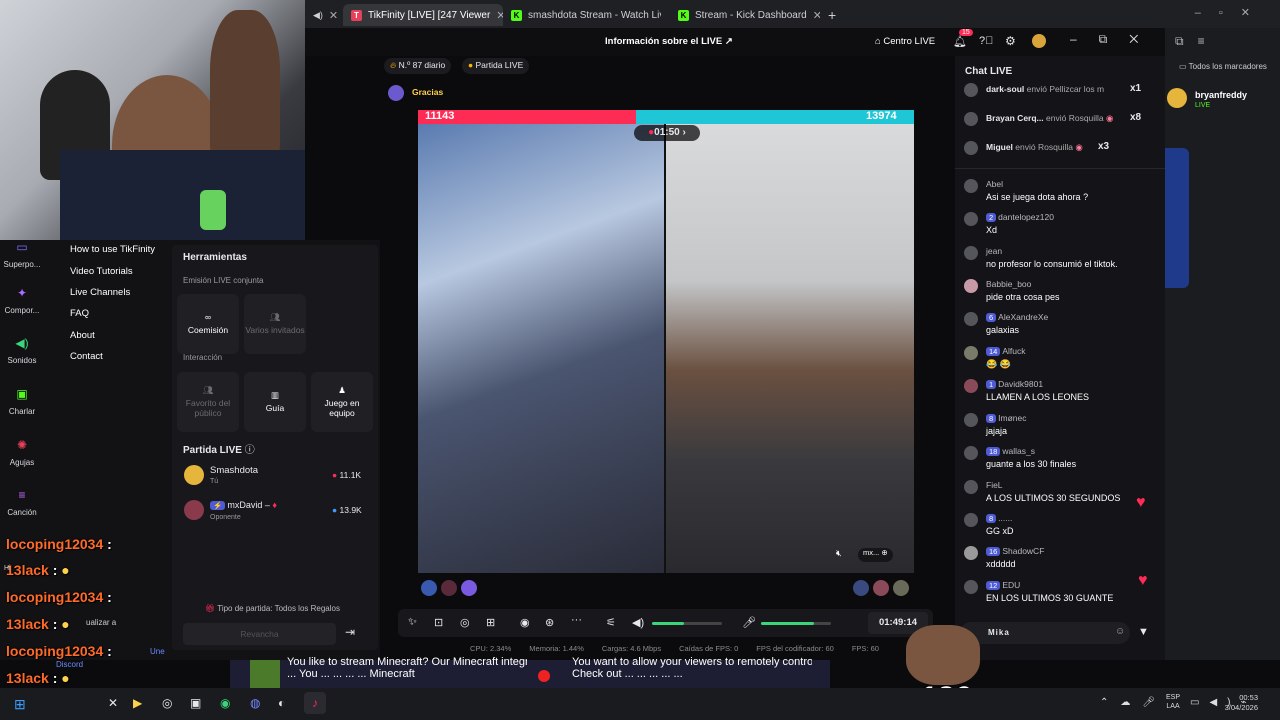  Describe the element at coordinates (315, 703) in the screenshot. I see `tiktok-icon: ♪` at that location.